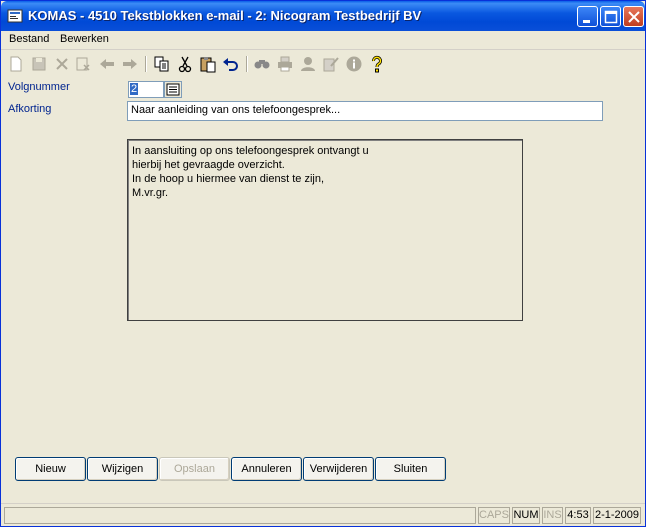 The image size is (646, 527). Describe the element at coordinates (228, 179) in the screenshot. I see `memo-line: In de hoop u hiermee van dienst te zijn,` at that location.